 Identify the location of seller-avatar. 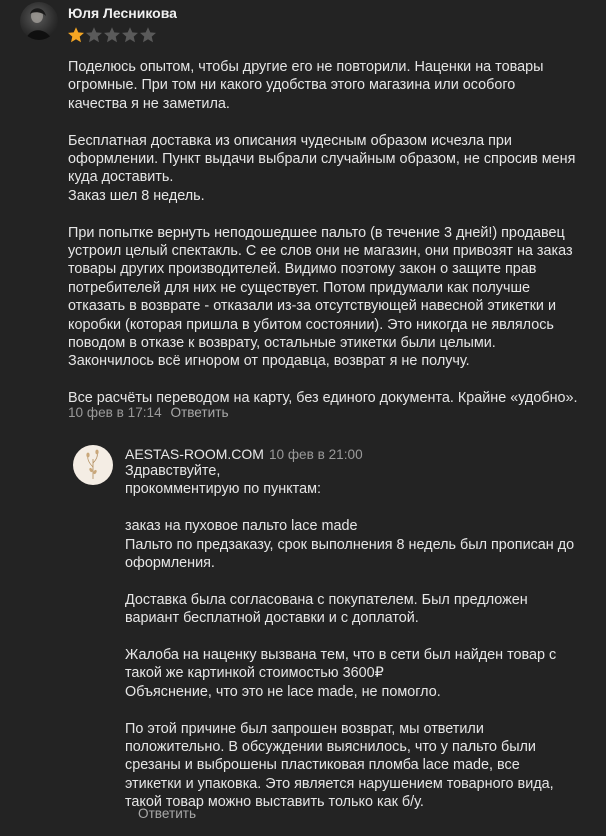
(93, 465).